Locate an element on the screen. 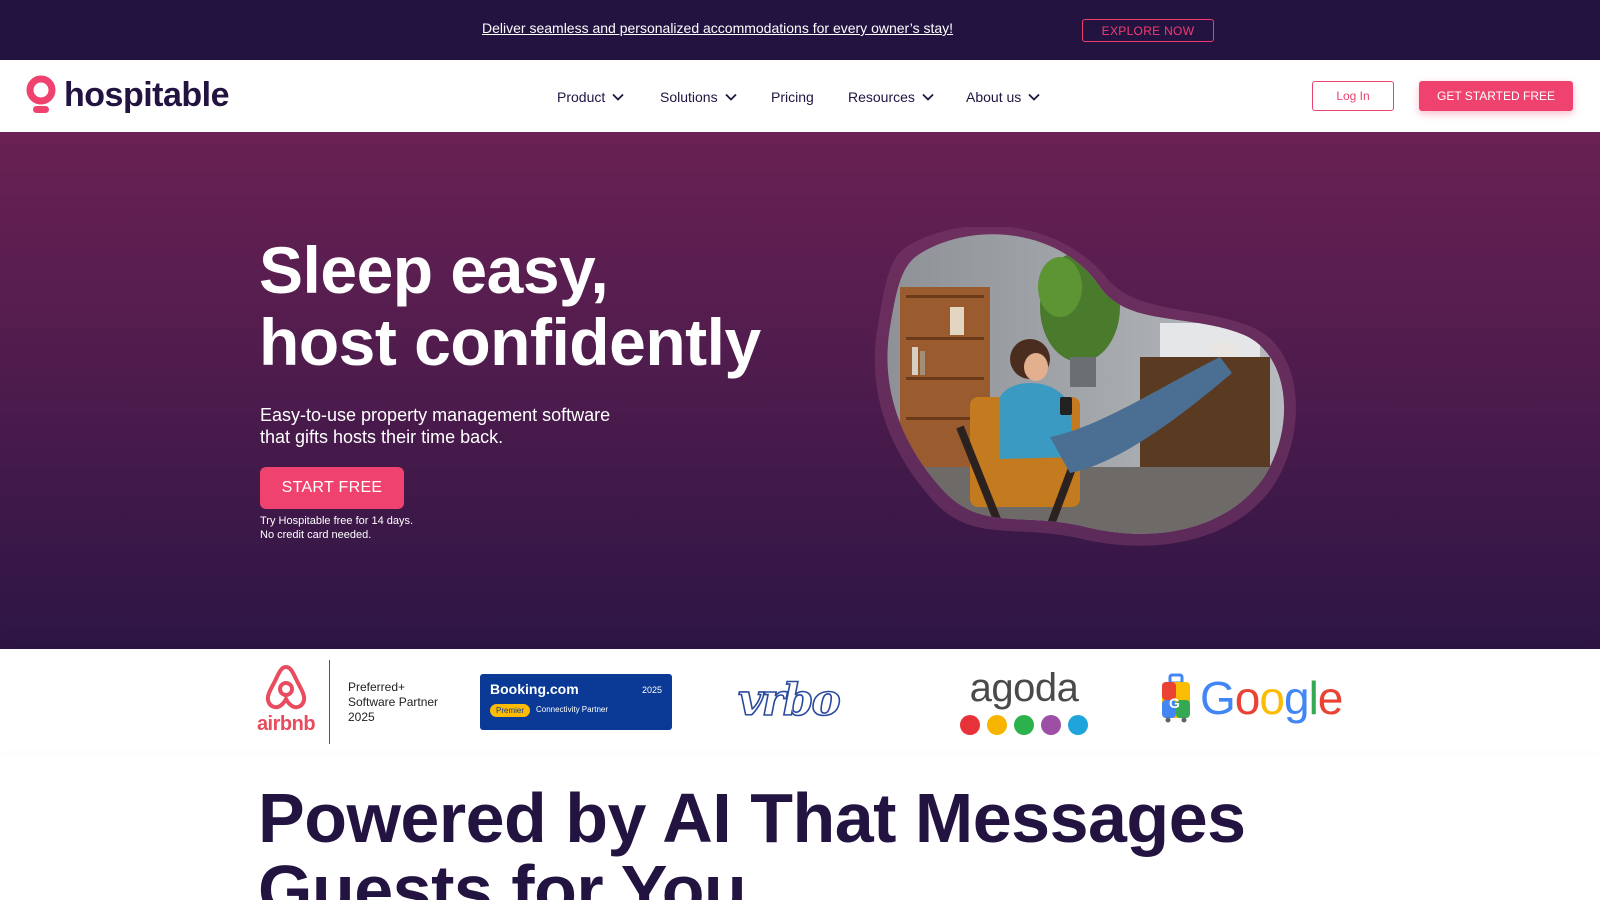 This screenshot has height=900, width=1600. nav-product: Product is located at coordinates (590, 97).